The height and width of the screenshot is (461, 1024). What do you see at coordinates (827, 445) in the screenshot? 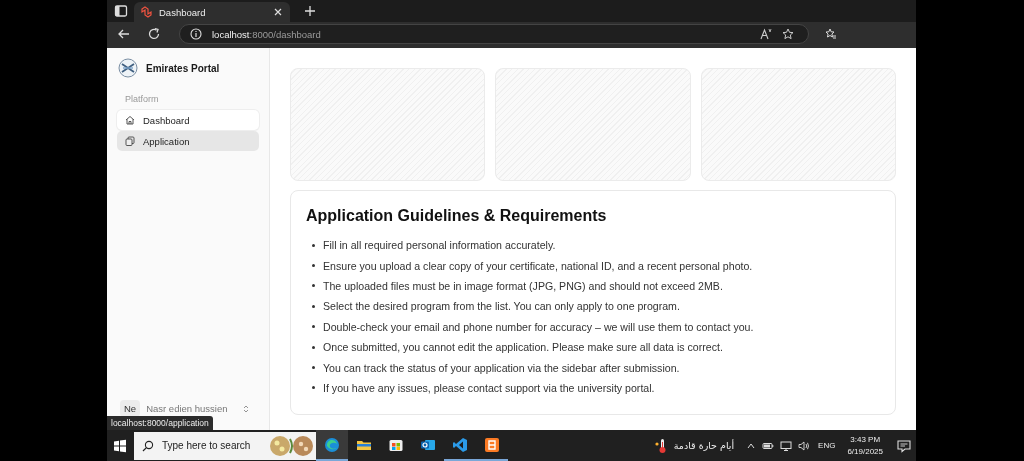
I see `language-indicator: ENG` at bounding box center [827, 445].